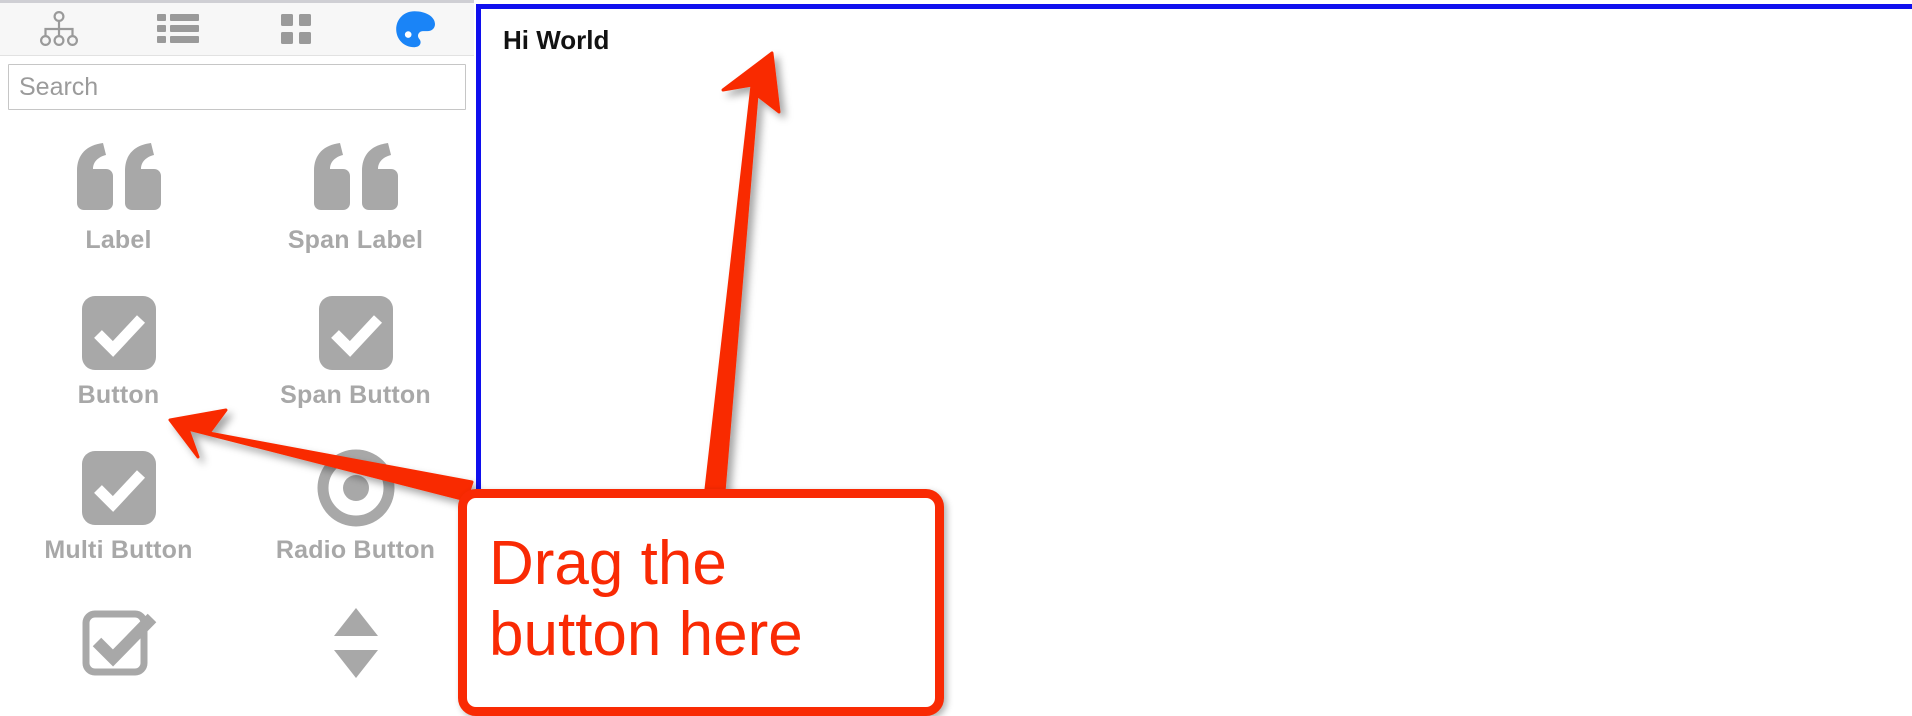 This screenshot has height=716, width=1912. I want to click on widget-label-text: Button, so click(118, 395).